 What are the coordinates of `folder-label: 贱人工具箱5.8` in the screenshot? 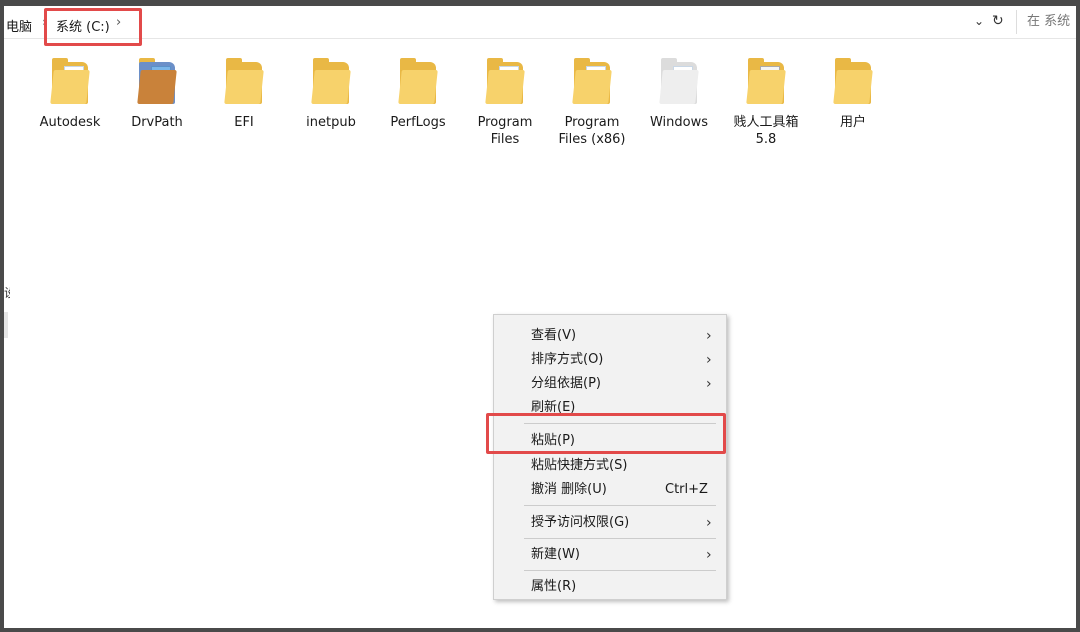 It's located at (766, 131).